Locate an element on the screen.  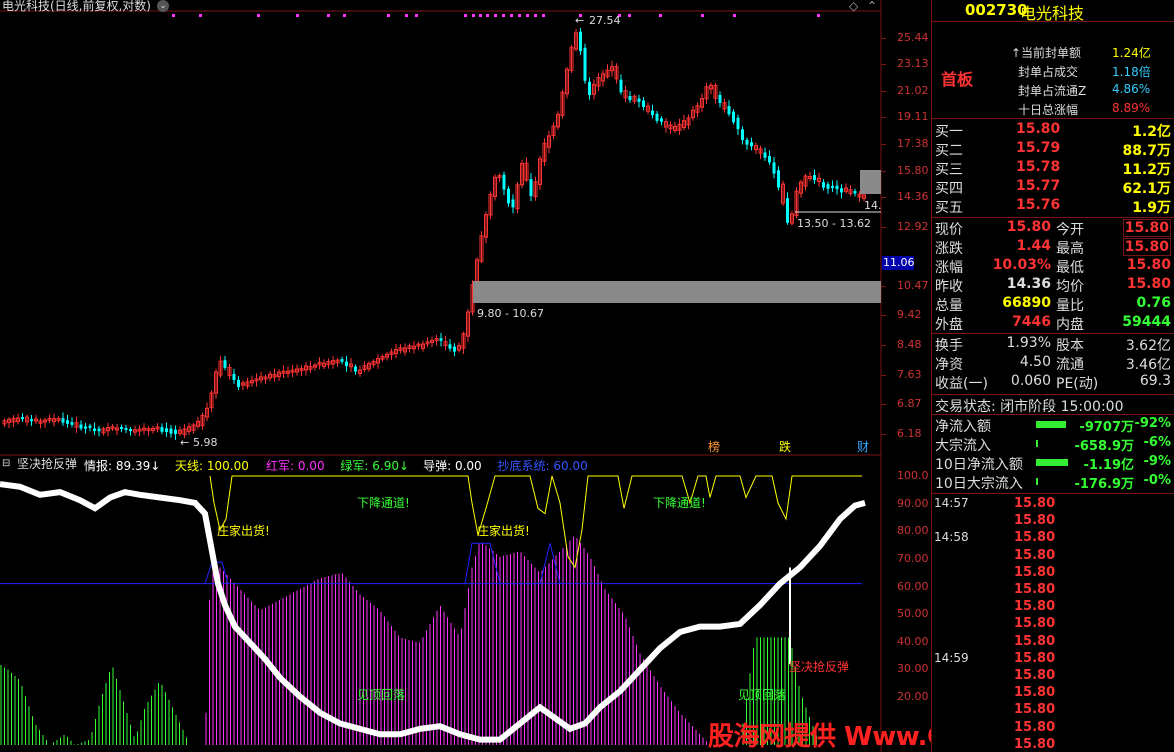
trade-status: 交易状态: 闭市阶段 15:00:00 is located at coordinates (1029, 407).